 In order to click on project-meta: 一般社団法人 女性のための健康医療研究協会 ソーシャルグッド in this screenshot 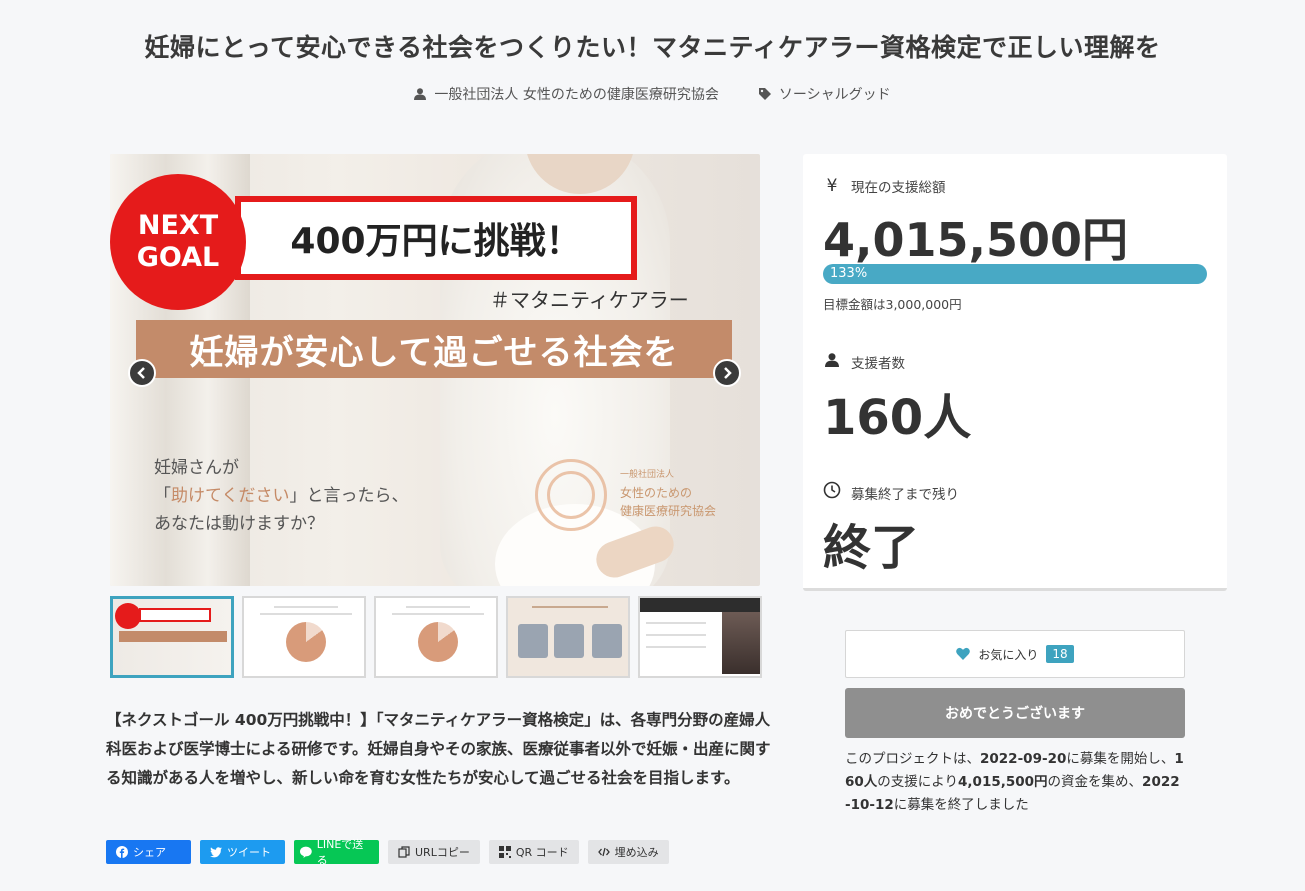, I will do `click(652, 94)`.